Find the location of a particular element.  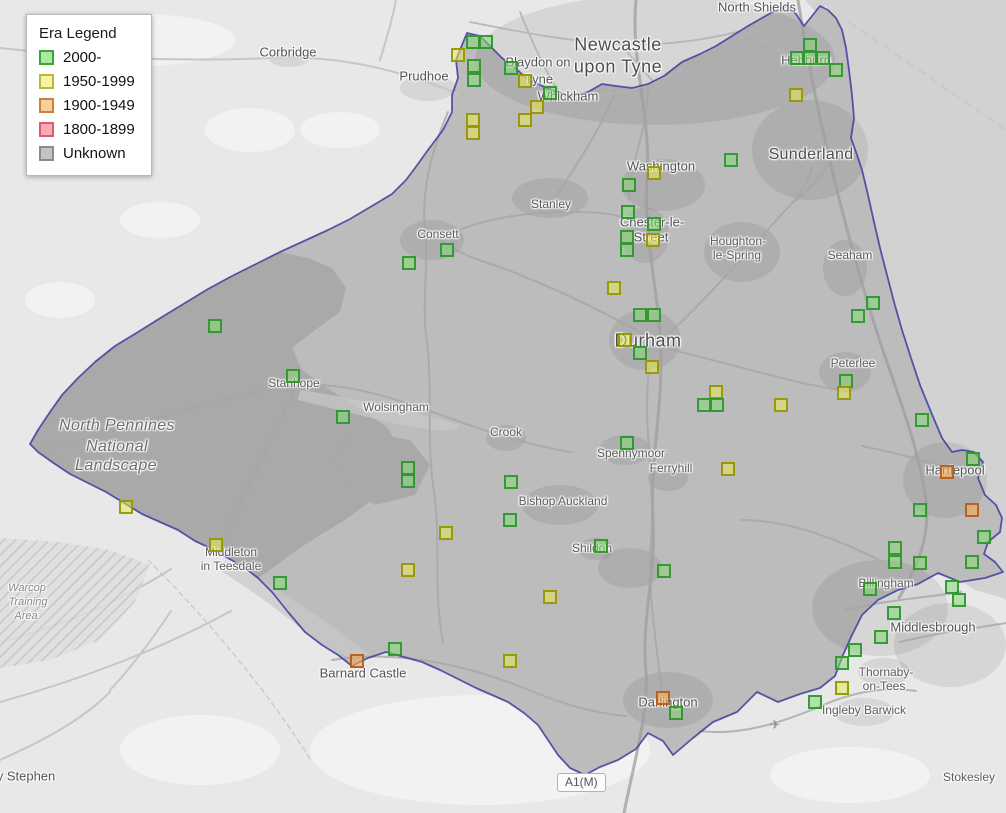

legend-title: Era Legend is located at coordinates (78, 33).